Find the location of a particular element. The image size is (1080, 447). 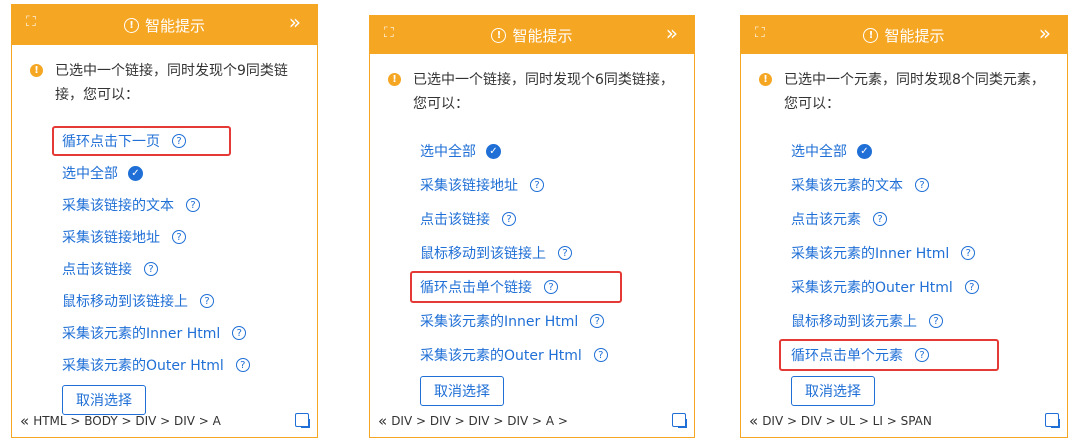

action-label: 点击该链接 is located at coordinates (97, 270).